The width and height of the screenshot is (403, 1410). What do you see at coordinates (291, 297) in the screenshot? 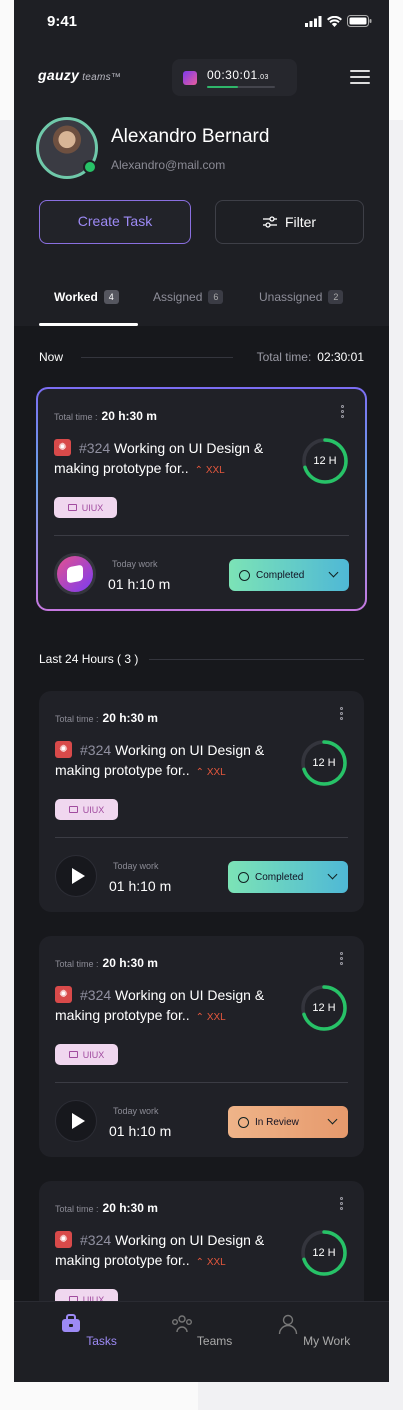
I see `tab-label: Unassigned` at bounding box center [291, 297].